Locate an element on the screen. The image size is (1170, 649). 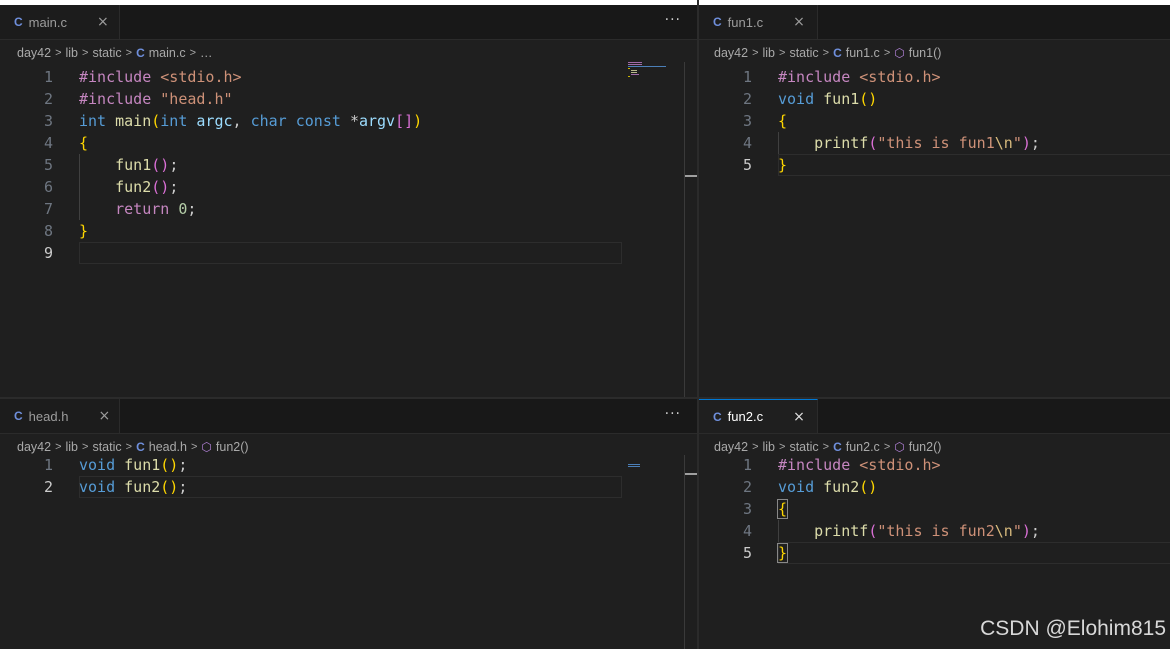
code-line: 9 is located at coordinates (348, 253).